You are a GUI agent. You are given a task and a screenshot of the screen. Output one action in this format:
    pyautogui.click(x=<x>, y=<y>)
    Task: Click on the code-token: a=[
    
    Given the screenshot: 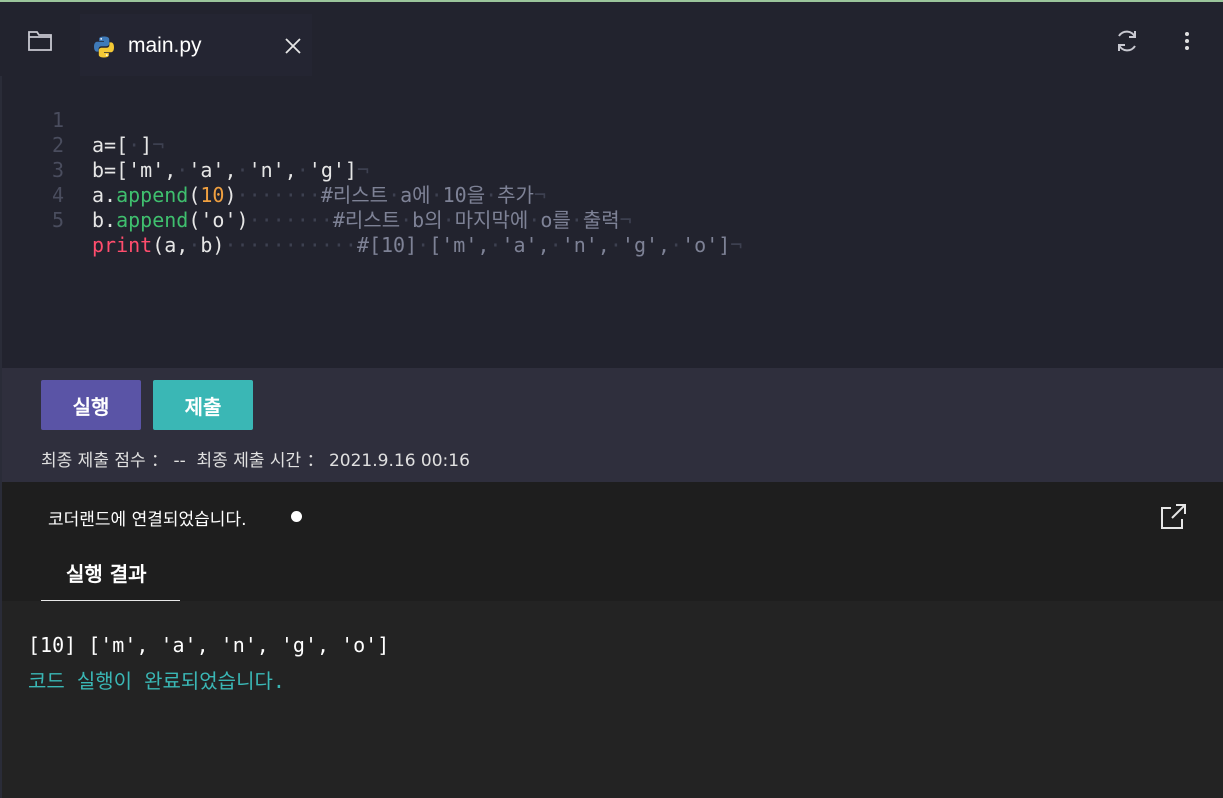 What is the action you would take?
    pyautogui.click(x=110, y=145)
    